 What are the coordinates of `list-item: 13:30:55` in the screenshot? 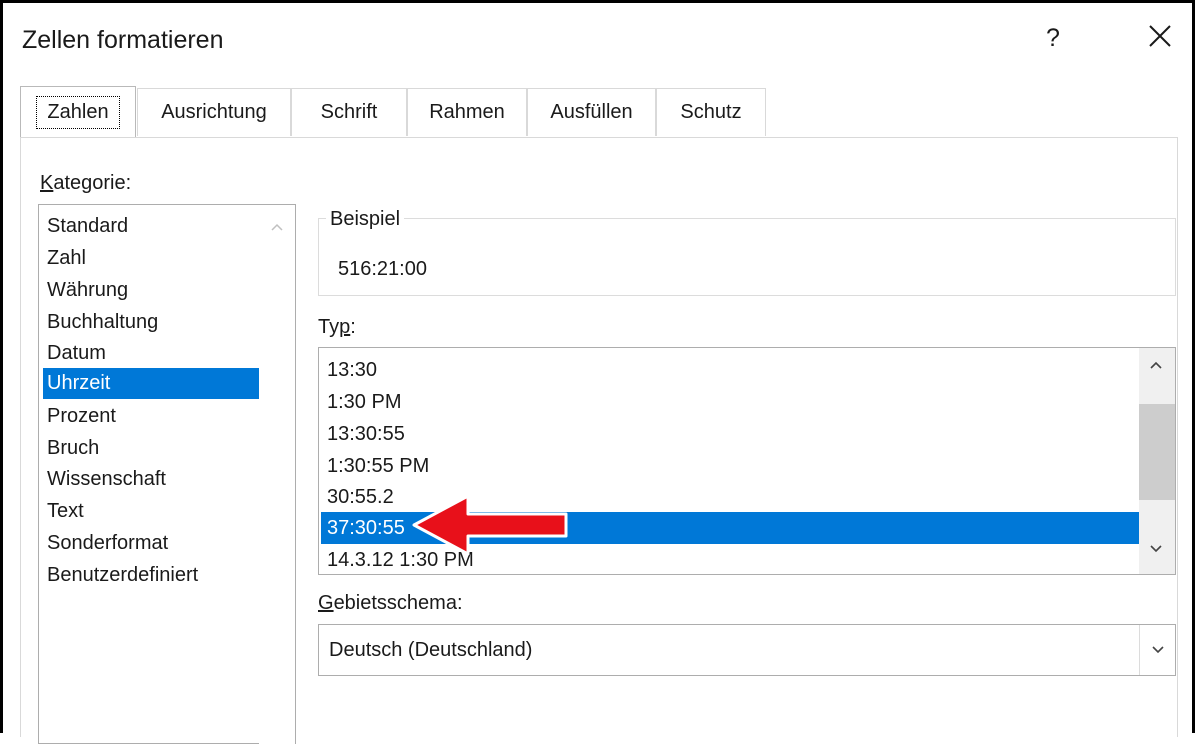 It's located at (730, 434).